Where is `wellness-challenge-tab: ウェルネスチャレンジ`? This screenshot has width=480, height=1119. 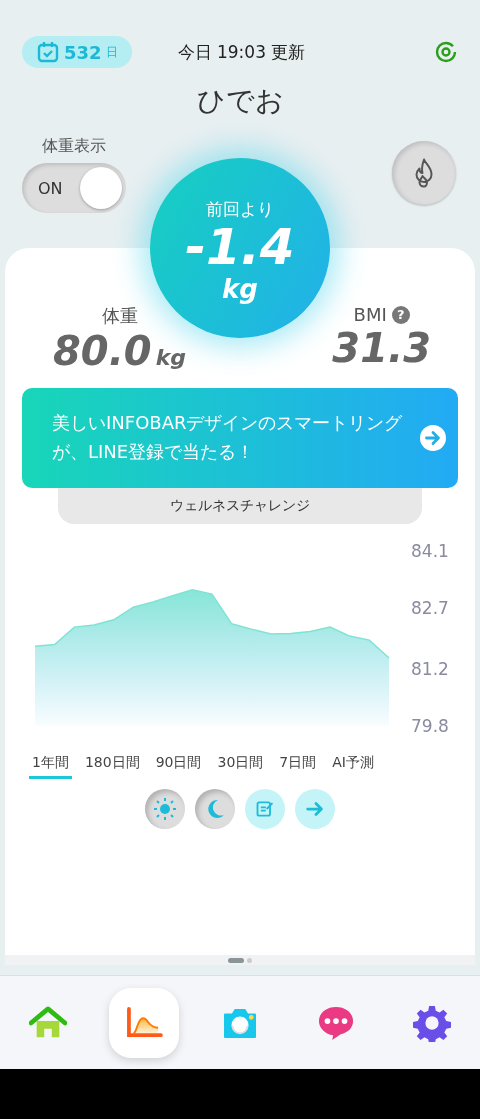 wellness-challenge-tab: ウェルネスチャレンジ is located at coordinates (240, 506).